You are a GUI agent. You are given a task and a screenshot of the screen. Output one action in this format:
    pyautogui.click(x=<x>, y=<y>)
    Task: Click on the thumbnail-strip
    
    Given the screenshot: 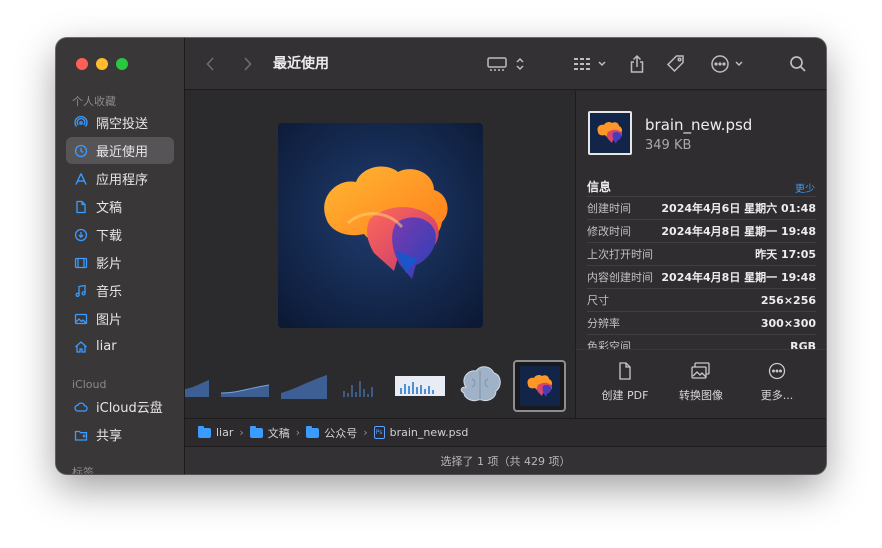 What is the action you would take?
    pyautogui.click(x=380, y=386)
    